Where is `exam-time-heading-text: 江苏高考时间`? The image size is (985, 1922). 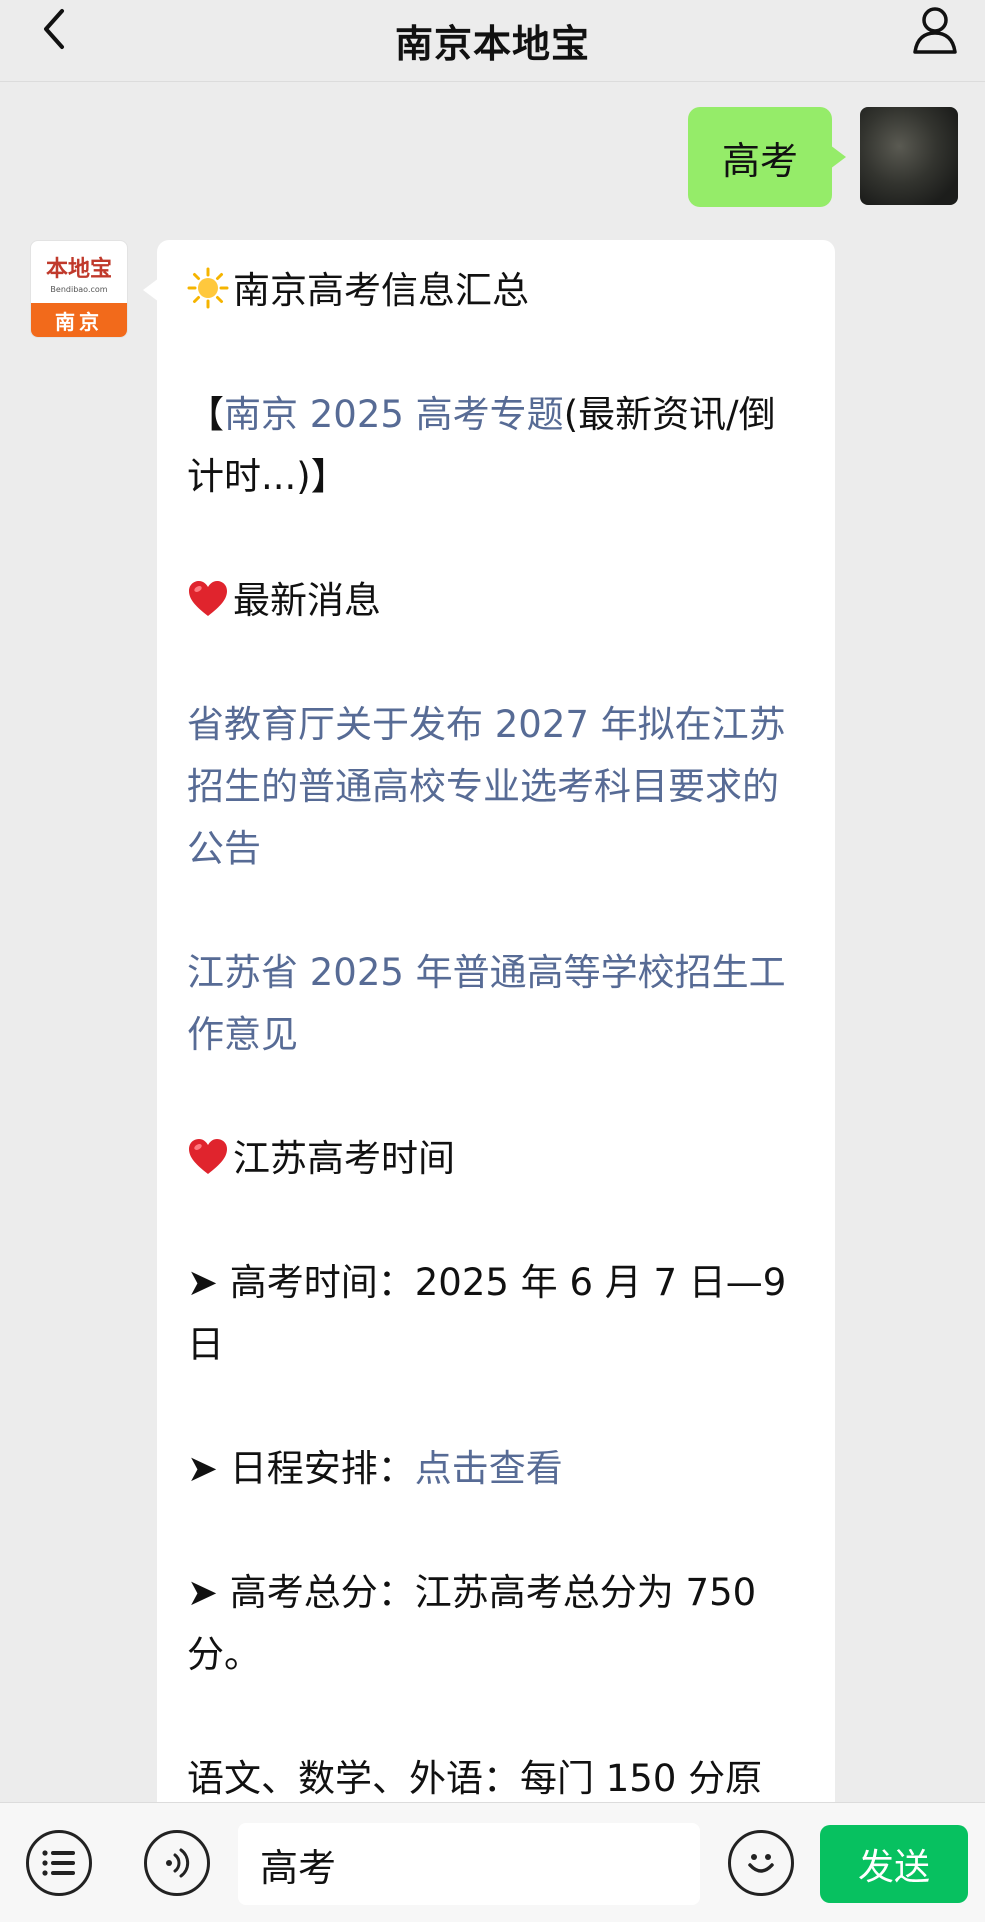 exam-time-heading-text: 江苏高考时间 is located at coordinates (344, 1158).